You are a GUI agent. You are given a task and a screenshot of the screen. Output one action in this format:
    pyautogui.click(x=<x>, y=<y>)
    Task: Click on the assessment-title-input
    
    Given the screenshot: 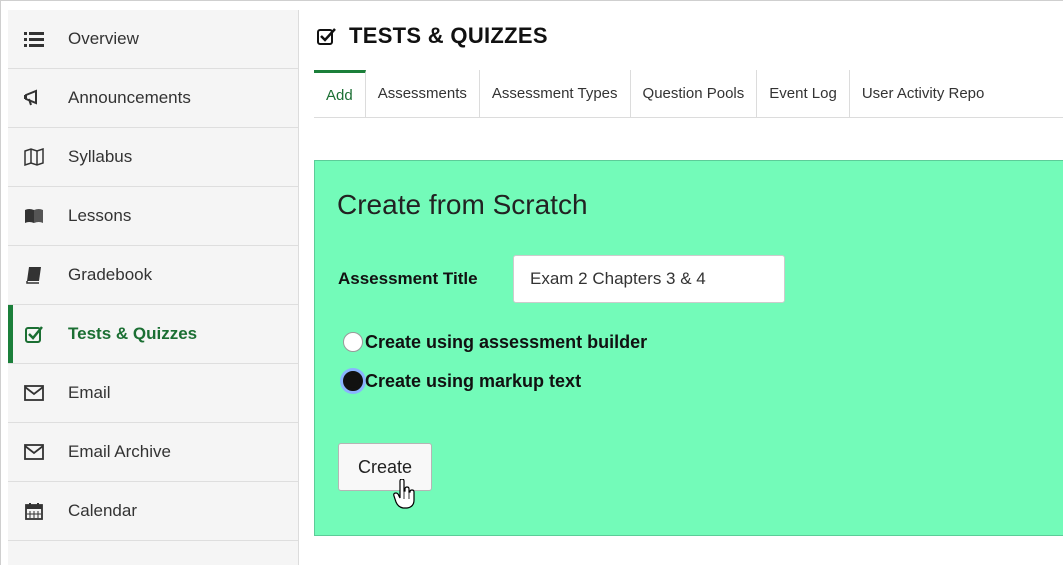 What is the action you would take?
    pyautogui.click(x=649, y=279)
    